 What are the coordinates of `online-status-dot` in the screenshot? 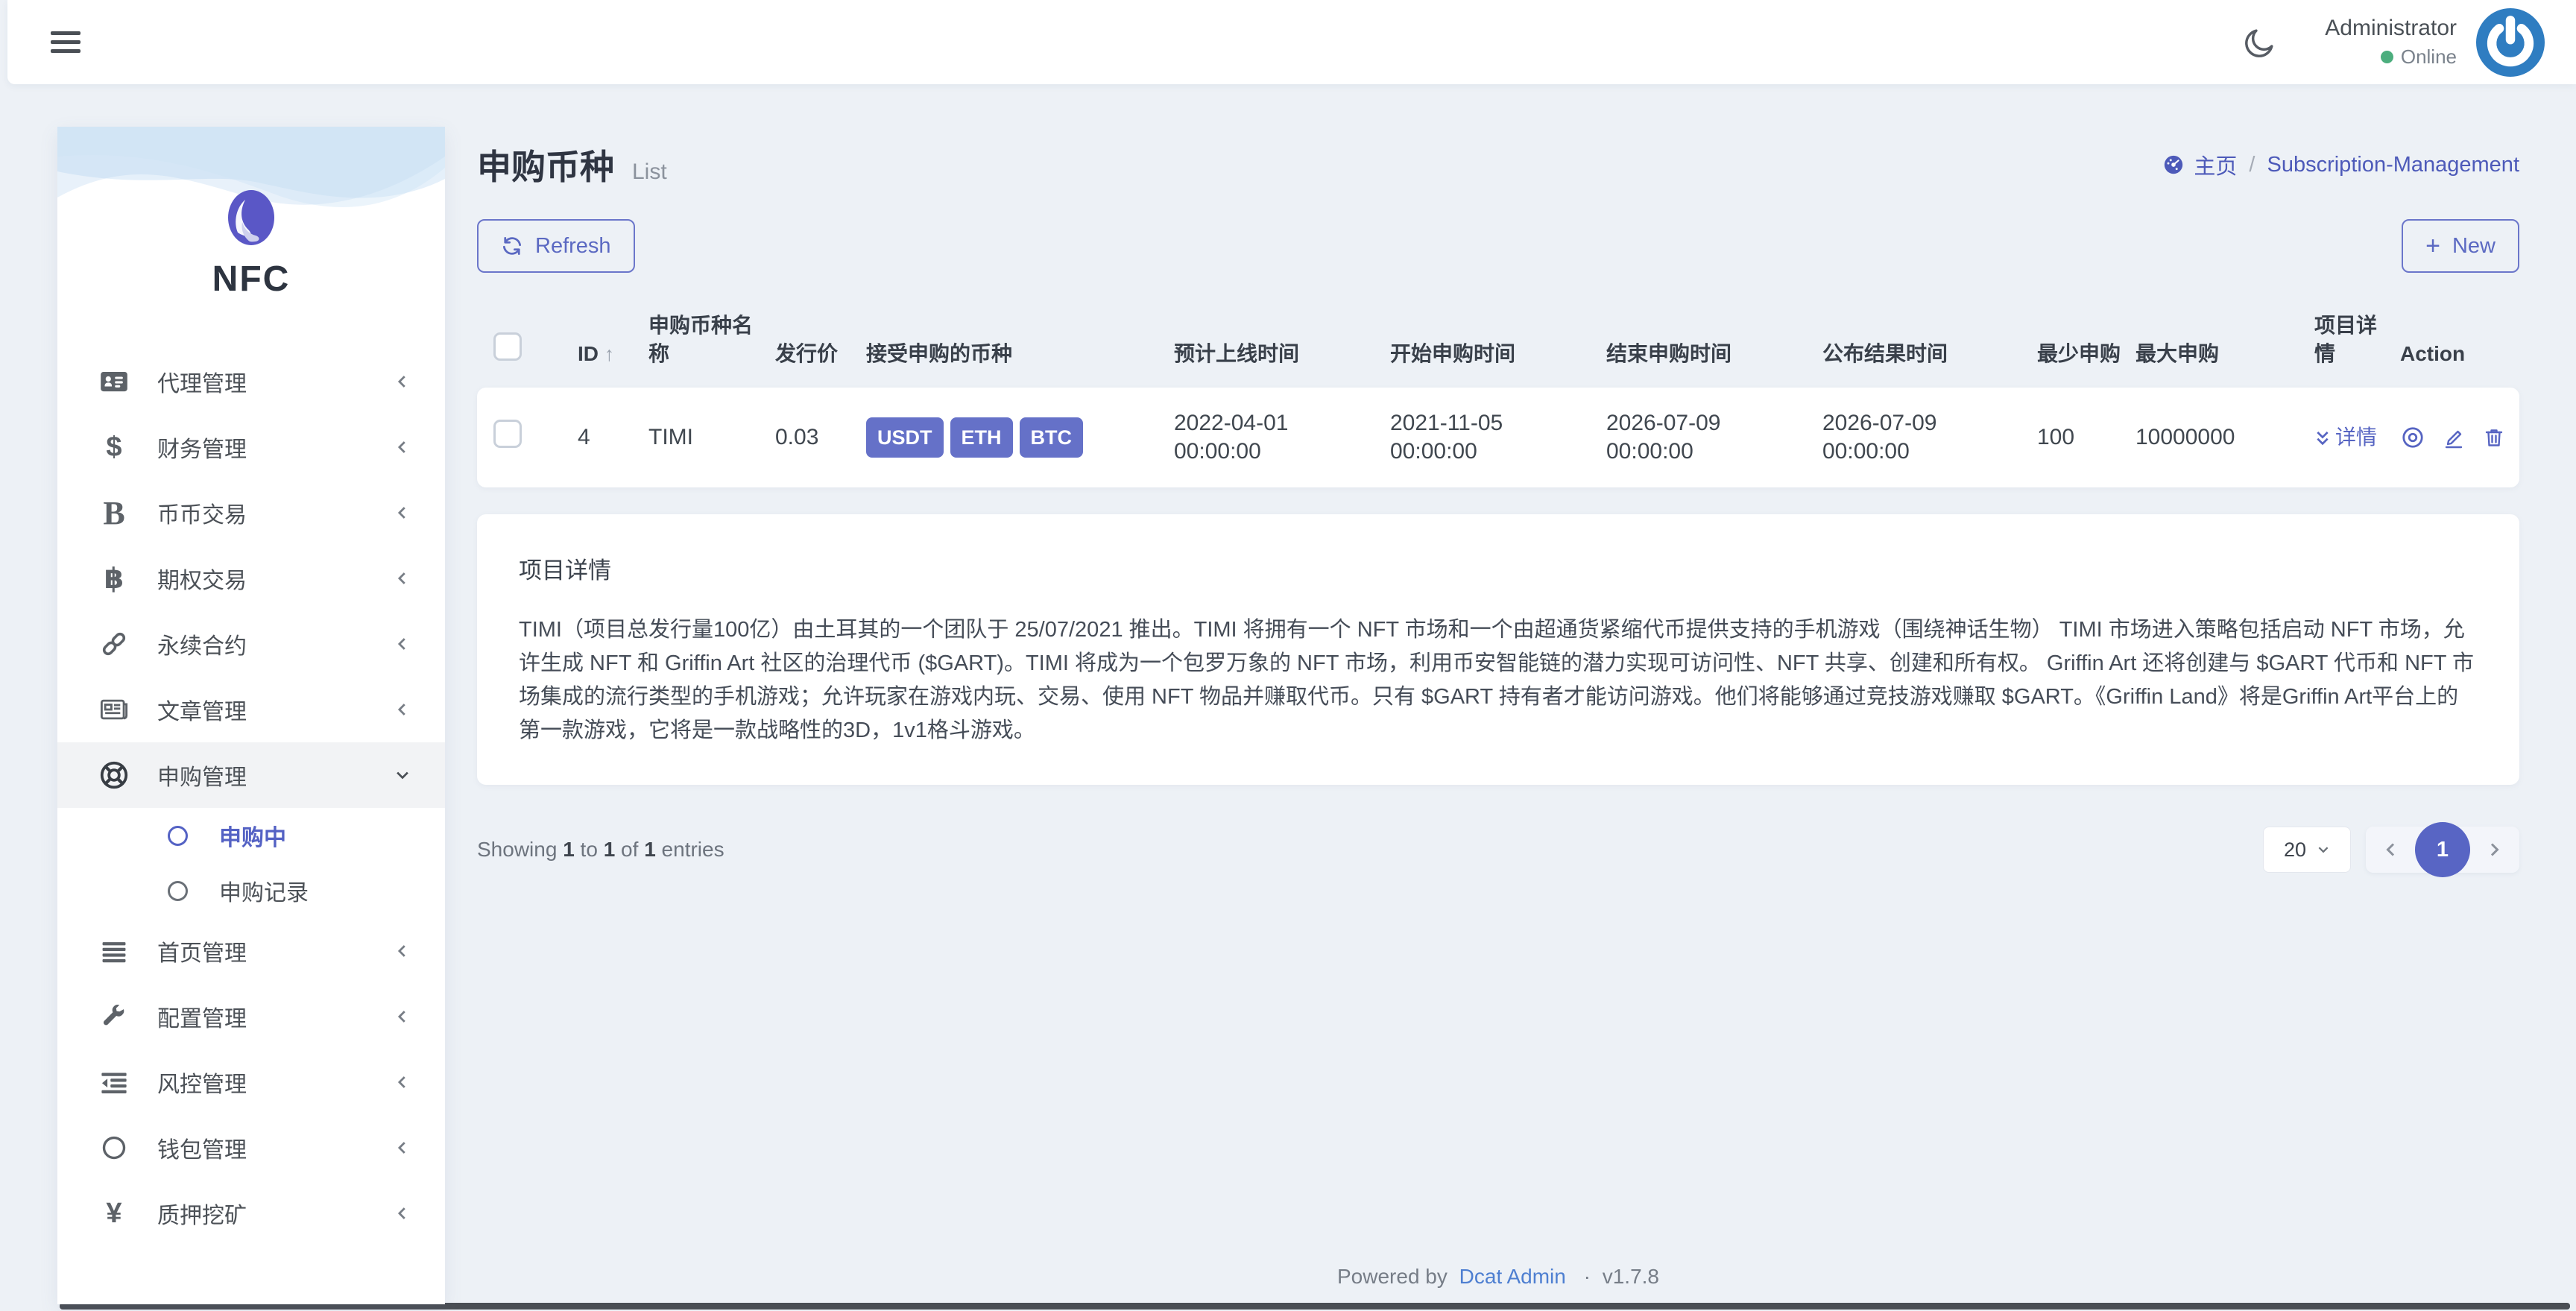 It's located at (2386, 57).